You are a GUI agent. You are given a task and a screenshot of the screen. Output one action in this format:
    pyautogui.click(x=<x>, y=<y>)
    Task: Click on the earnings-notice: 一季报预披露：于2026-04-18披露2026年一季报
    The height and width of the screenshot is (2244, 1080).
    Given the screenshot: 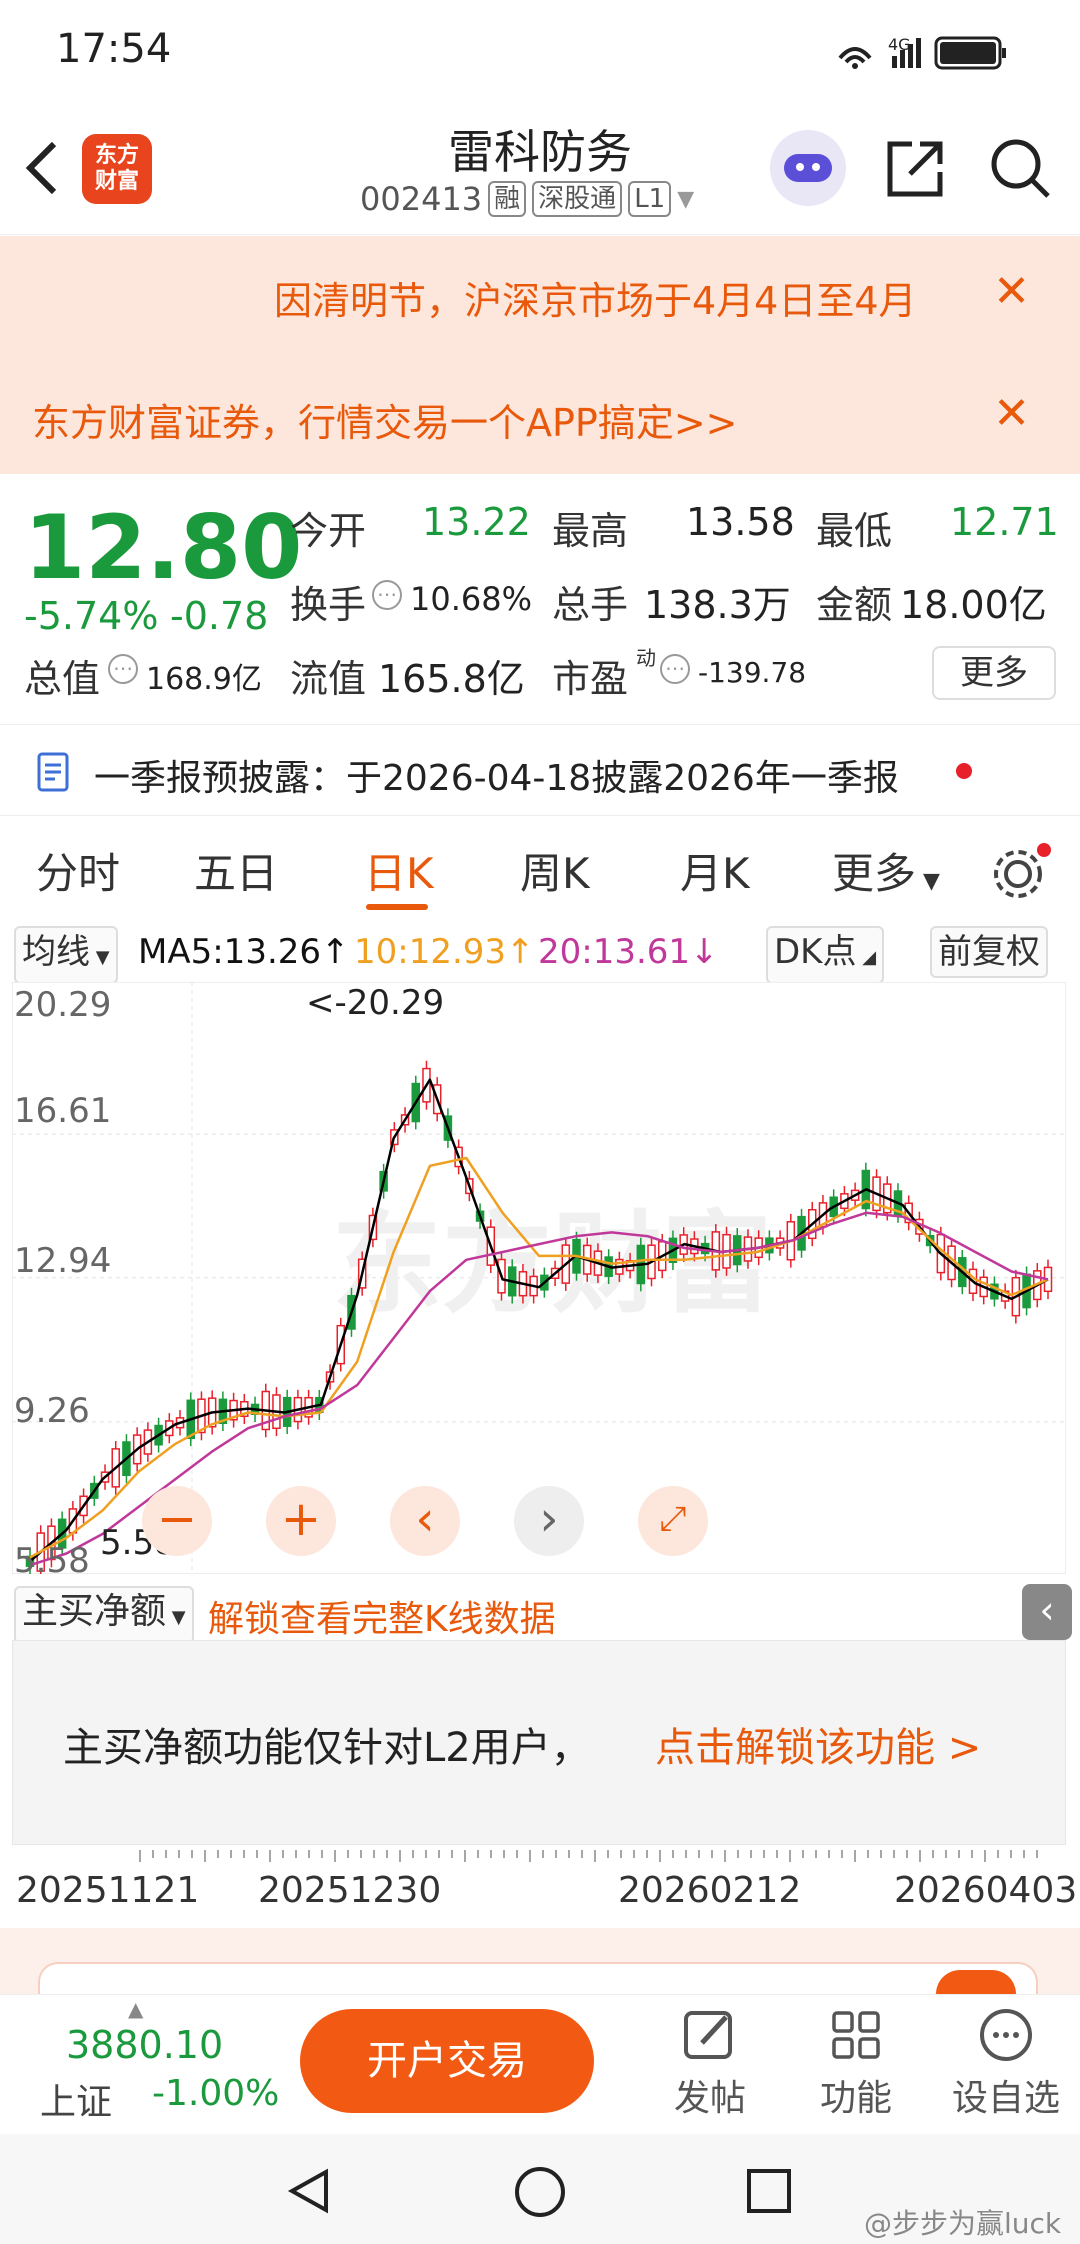 What is the action you would take?
    pyautogui.click(x=540, y=770)
    